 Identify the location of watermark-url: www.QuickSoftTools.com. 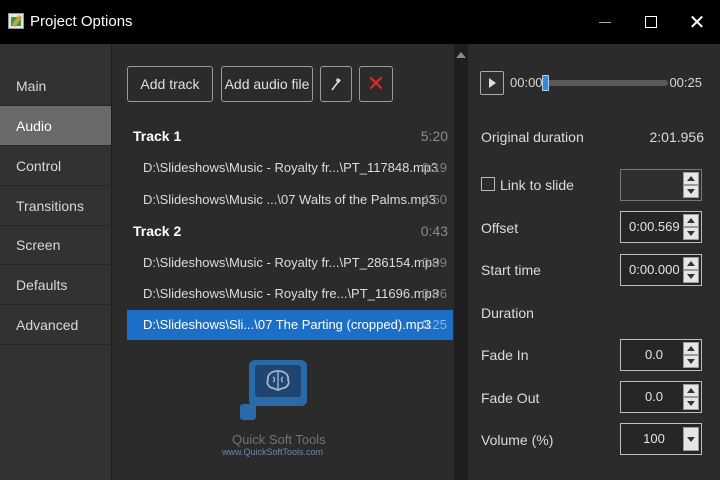
(273, 452).